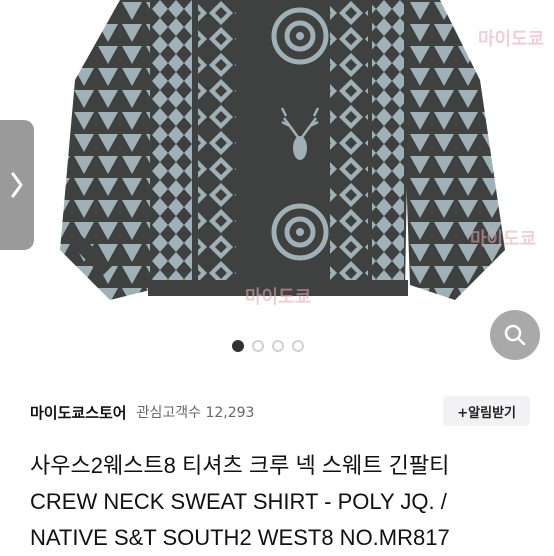 The height and width of the screenshot is (556, 554). I want to click on chevron-right-icon, so click(17, 185).